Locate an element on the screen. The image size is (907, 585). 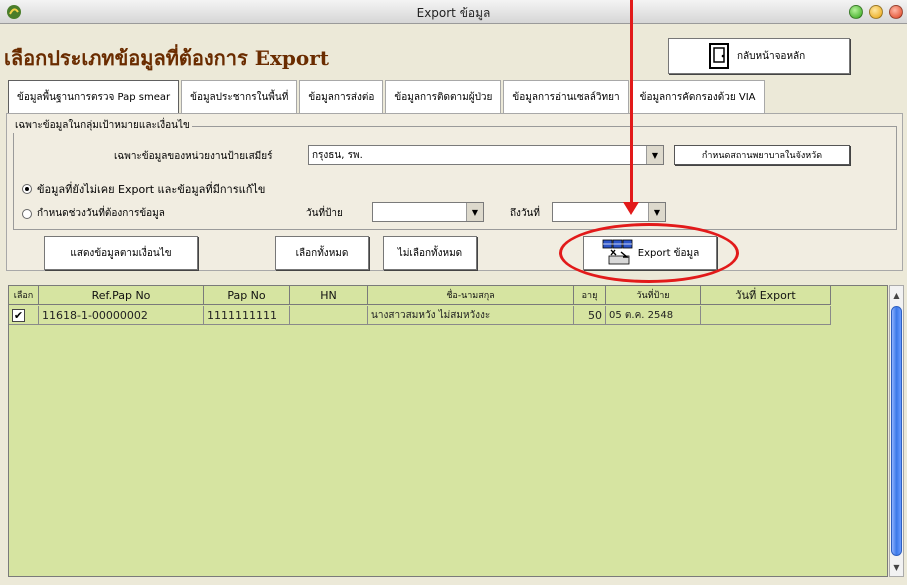
smear-date-cell: 05 ต.ค. 2548 is located at coordinates (653, 315).